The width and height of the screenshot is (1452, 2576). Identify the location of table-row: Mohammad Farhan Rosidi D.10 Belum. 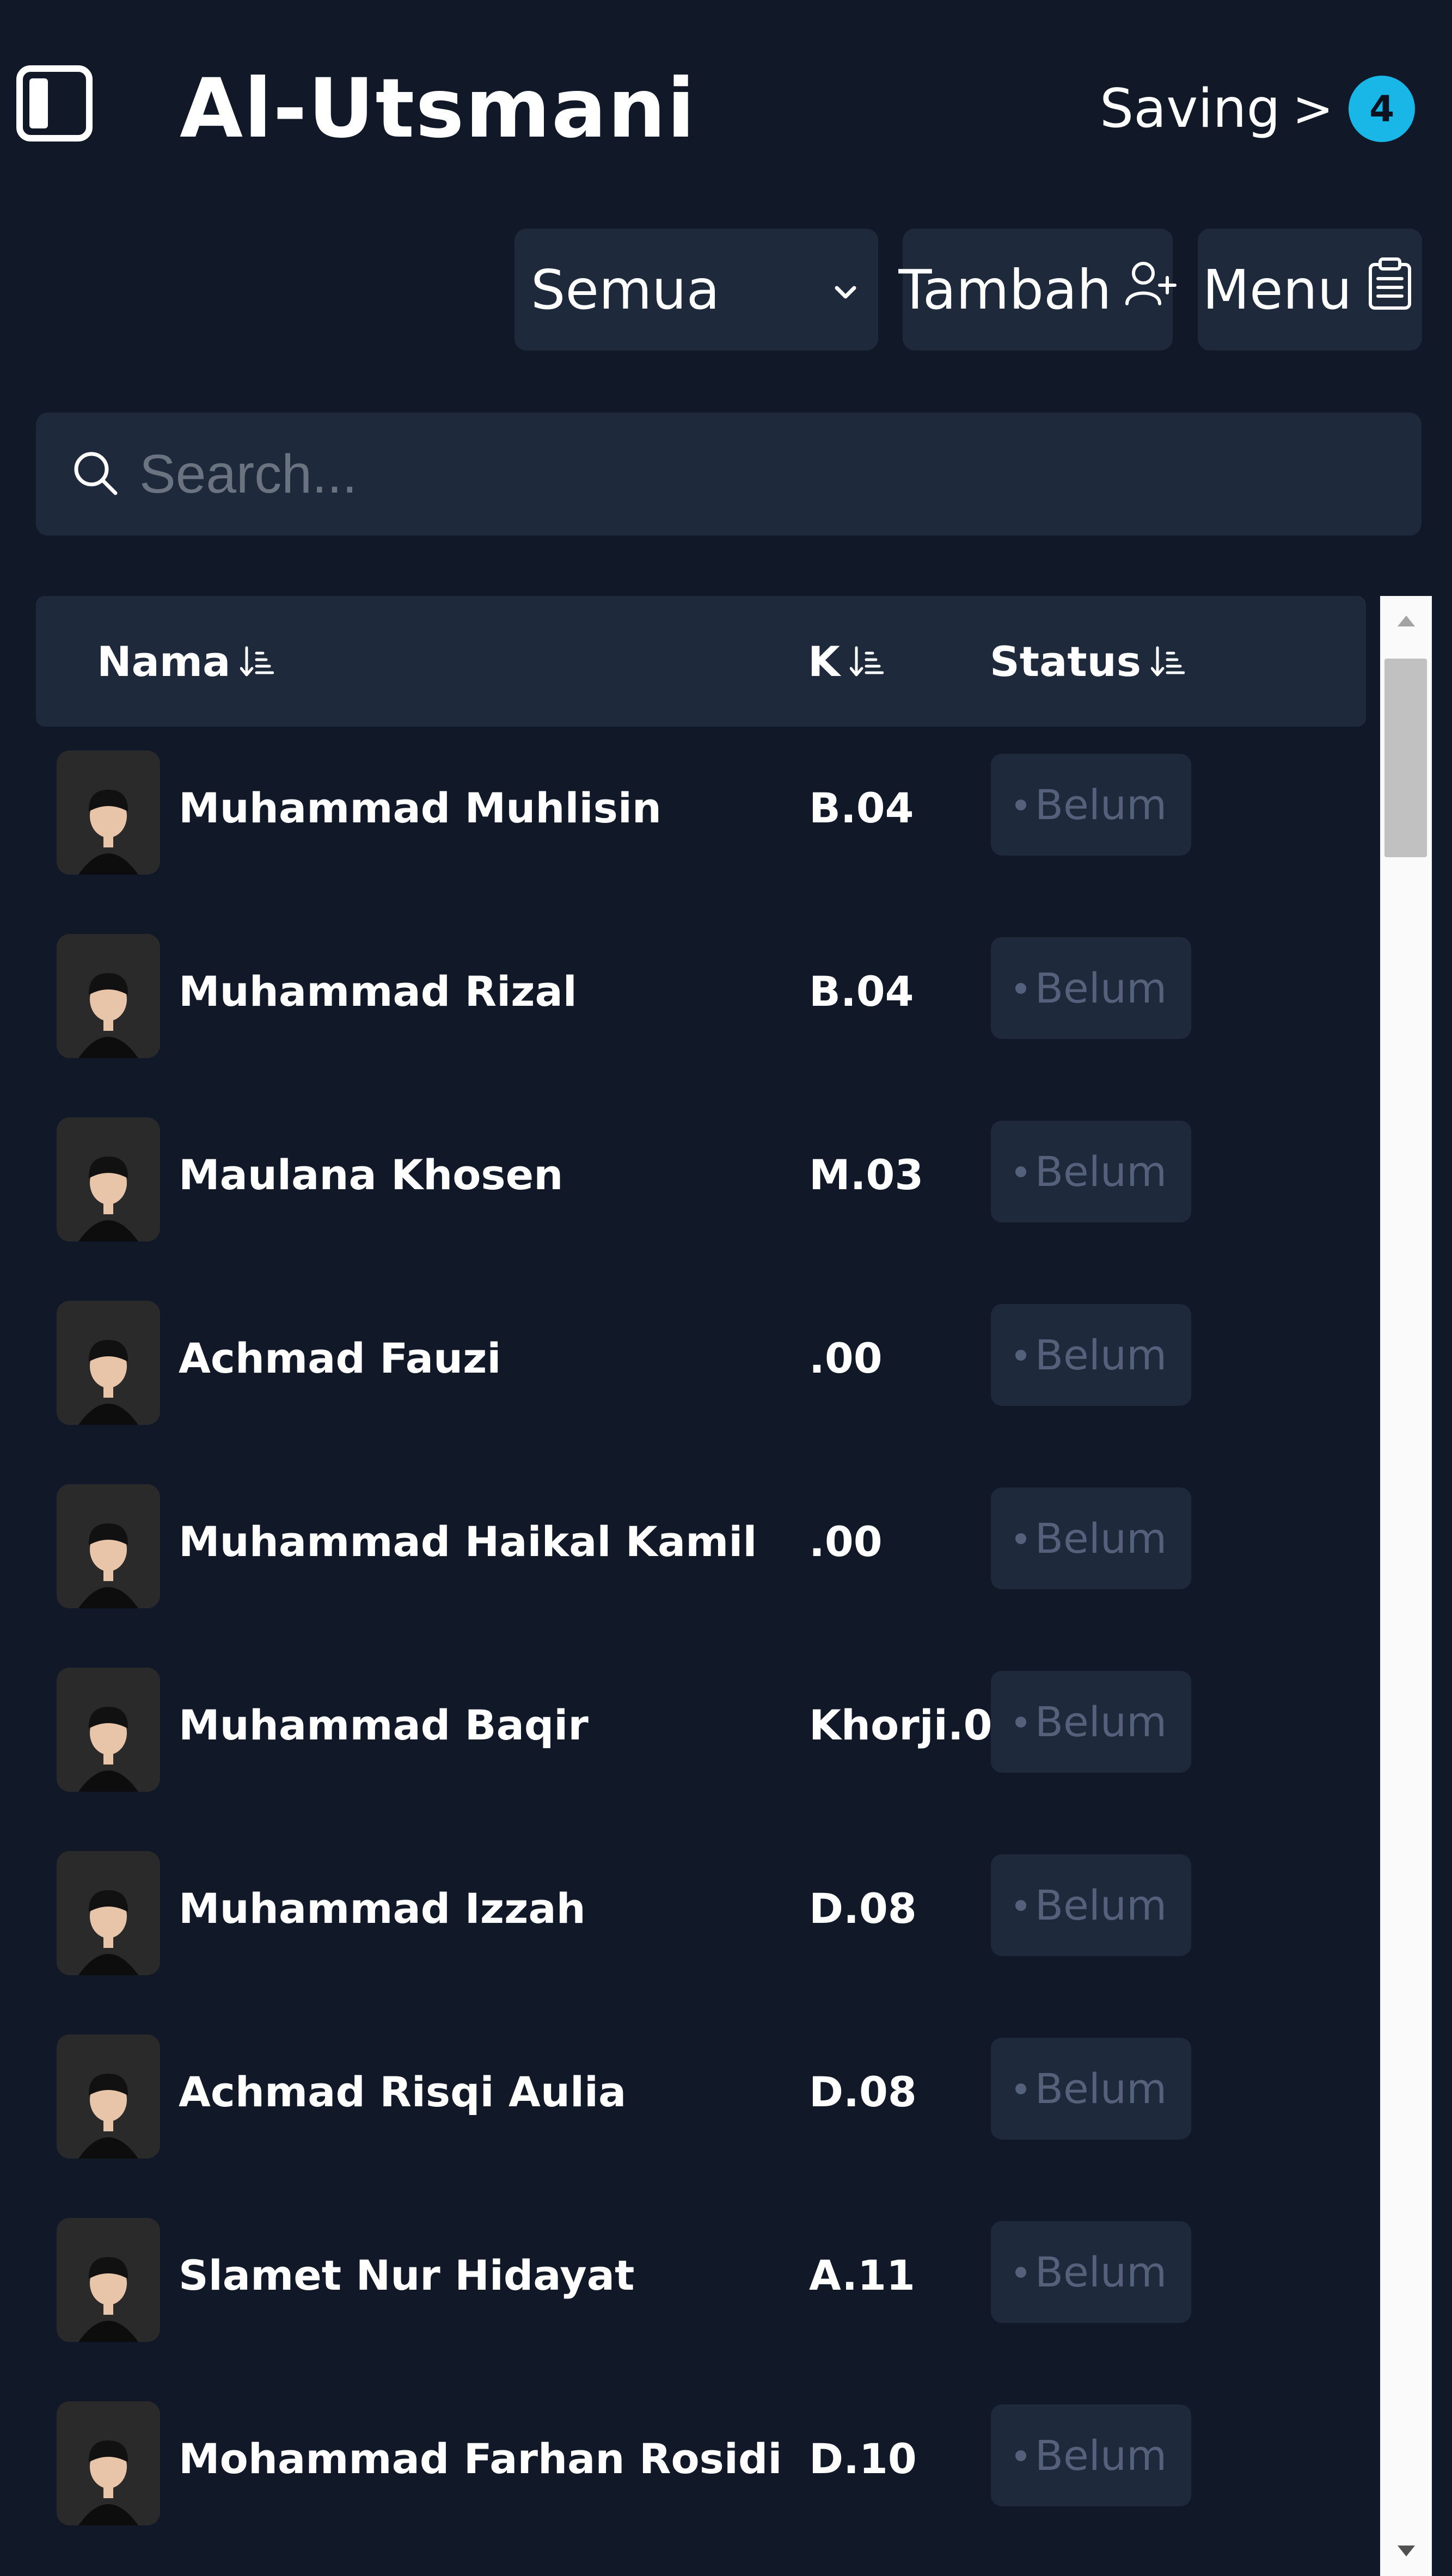
(701, 2469).